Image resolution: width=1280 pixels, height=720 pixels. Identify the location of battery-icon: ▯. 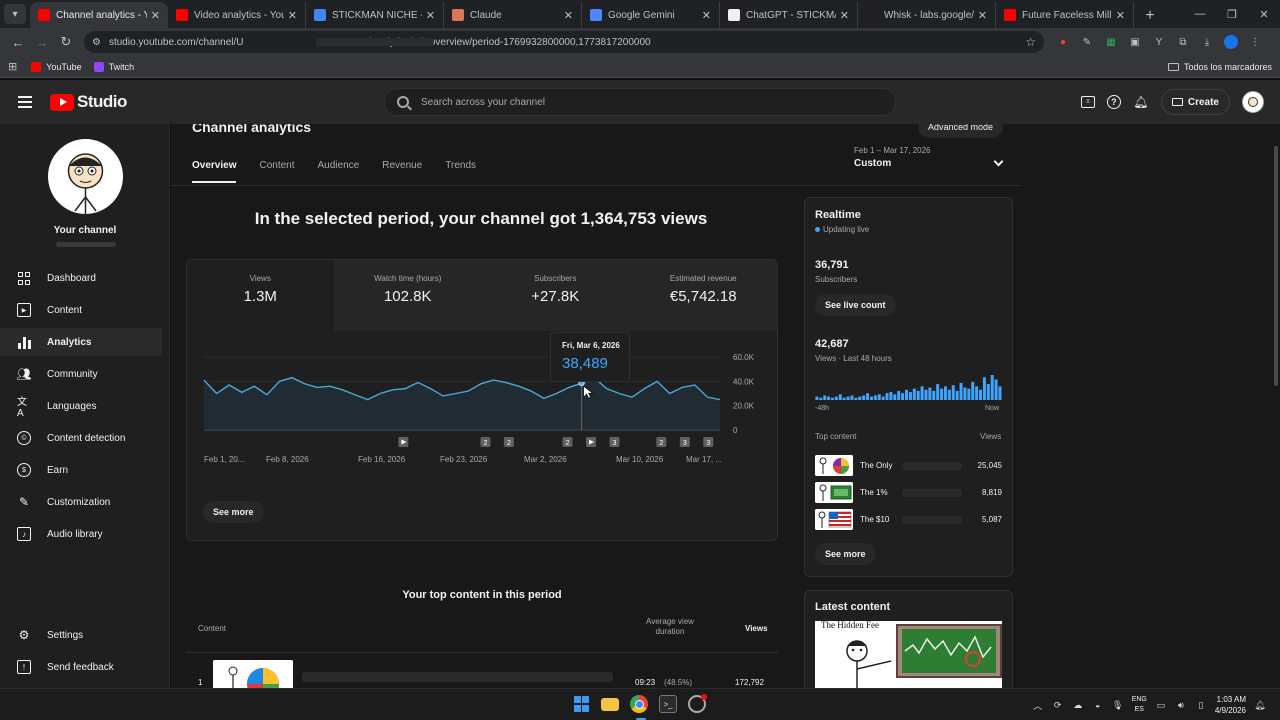
(1201, 705).